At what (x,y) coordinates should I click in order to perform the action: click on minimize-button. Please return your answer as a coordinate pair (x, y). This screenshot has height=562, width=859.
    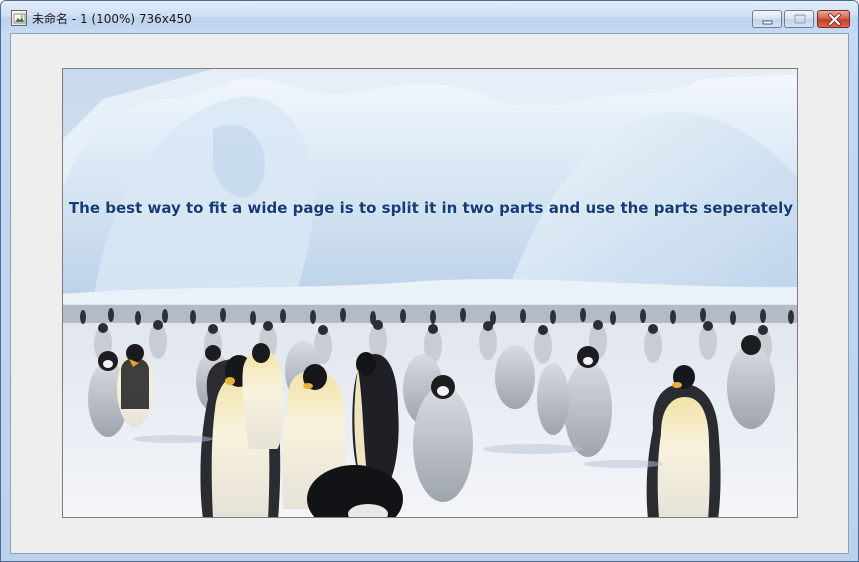
    Looking at the image, I should click on (767, 19).